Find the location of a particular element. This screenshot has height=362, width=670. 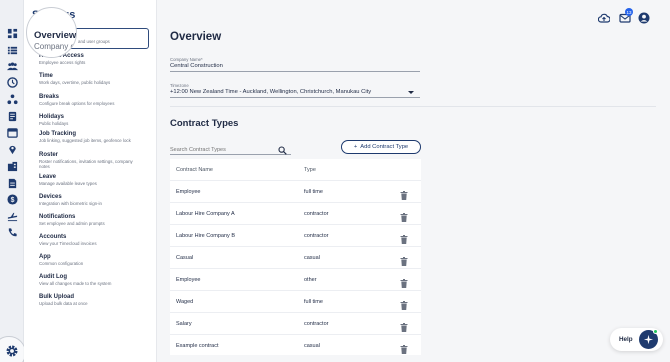

timezone-label: Timezone is located at coordinates (179, 85).